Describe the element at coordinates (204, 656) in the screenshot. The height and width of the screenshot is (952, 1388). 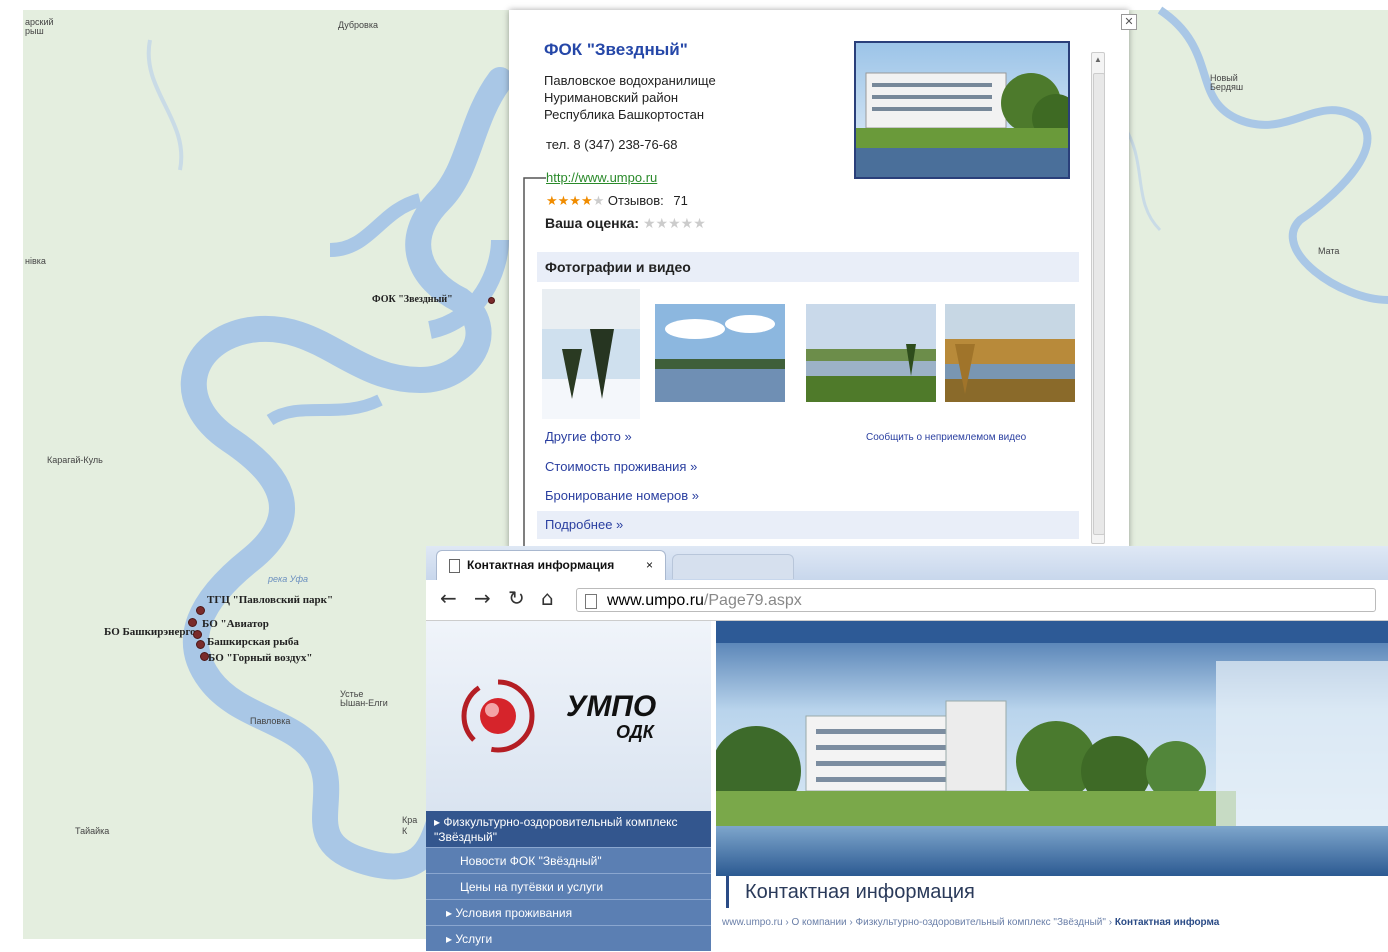
I see `map-marker-gorny` at that location.